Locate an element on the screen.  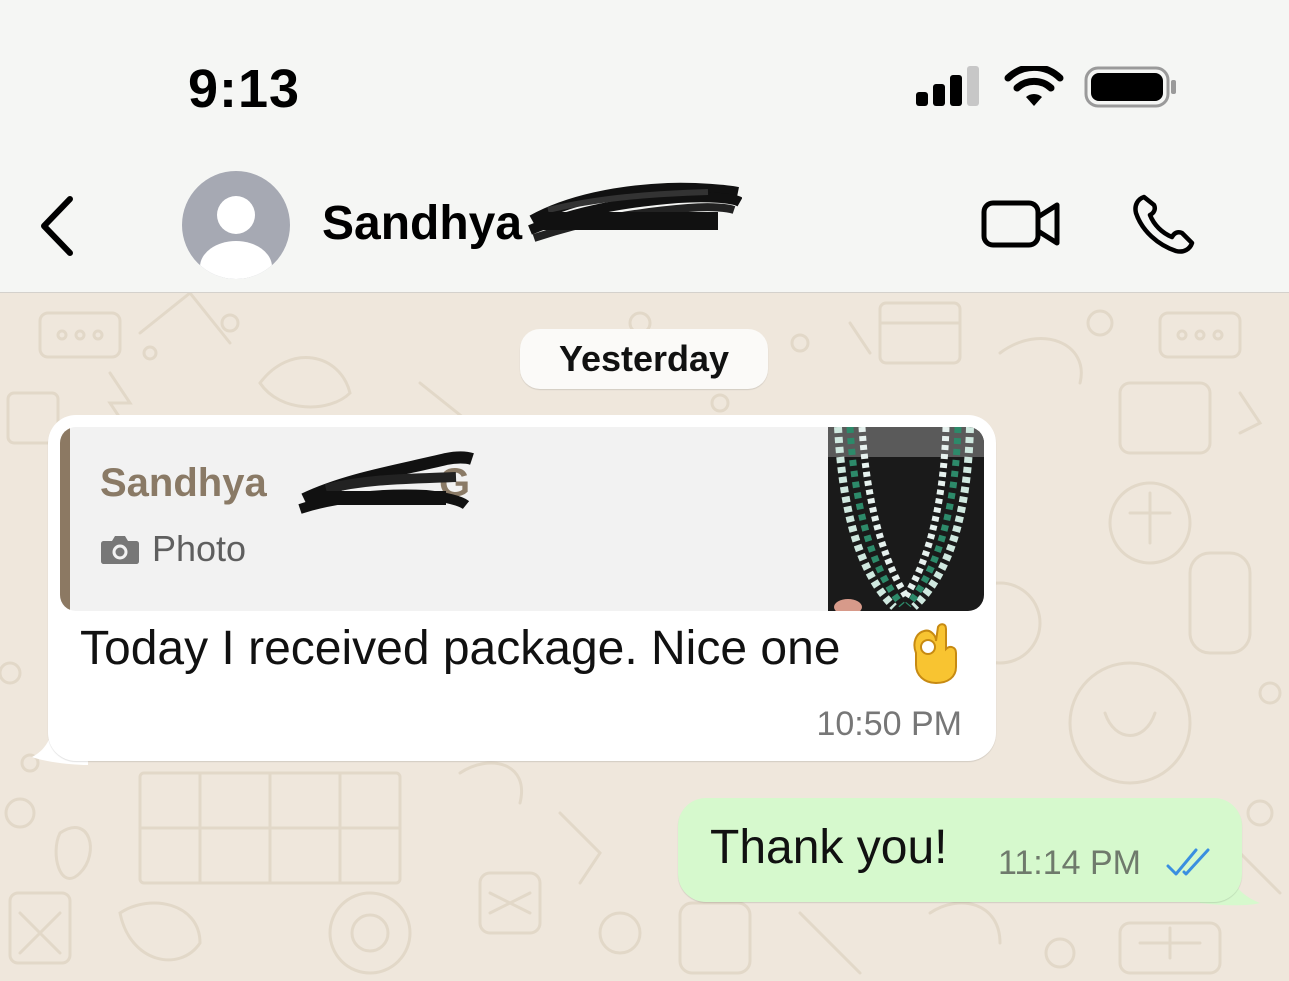
incoming-message-text: Today I received package. Nice one is located at coordinates (460, 648).